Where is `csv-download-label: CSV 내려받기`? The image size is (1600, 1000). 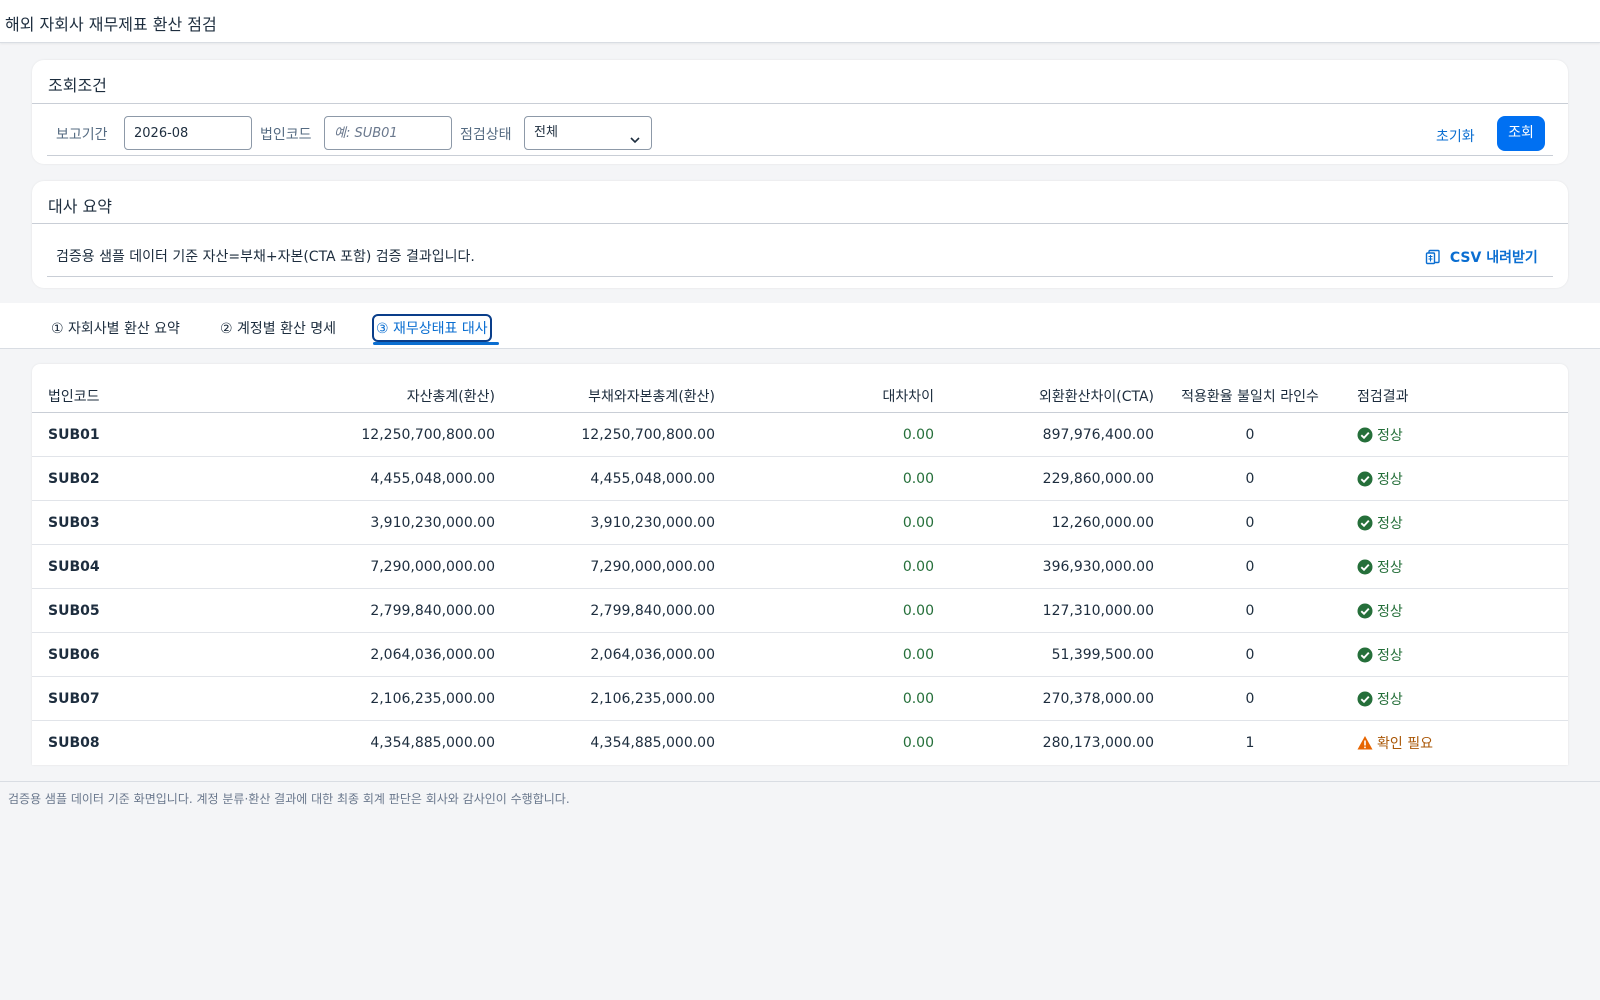
csv-download-label: CSV 내려받기 is located at coordinates (1493, 258).